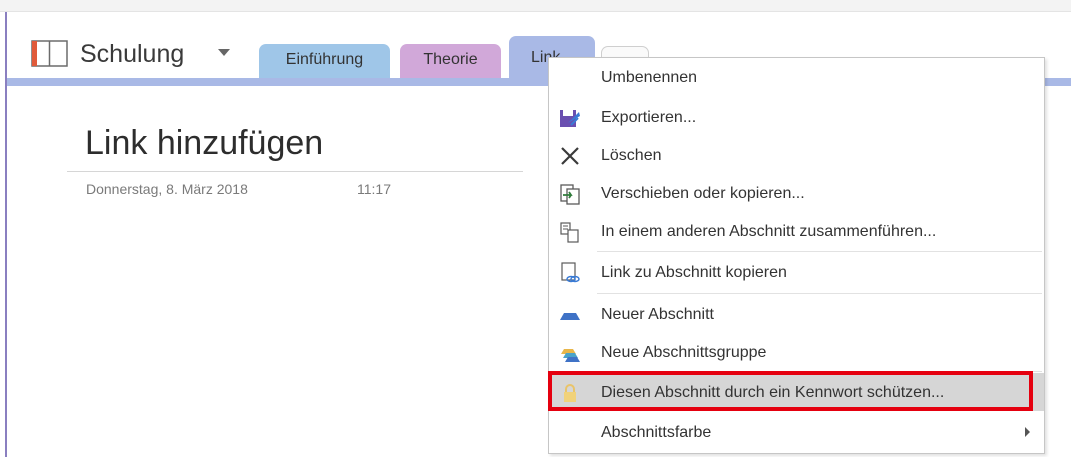 The image size is (1071, 457). I want to click on tab-einfuehrung: Einführung, so click(324, 61).